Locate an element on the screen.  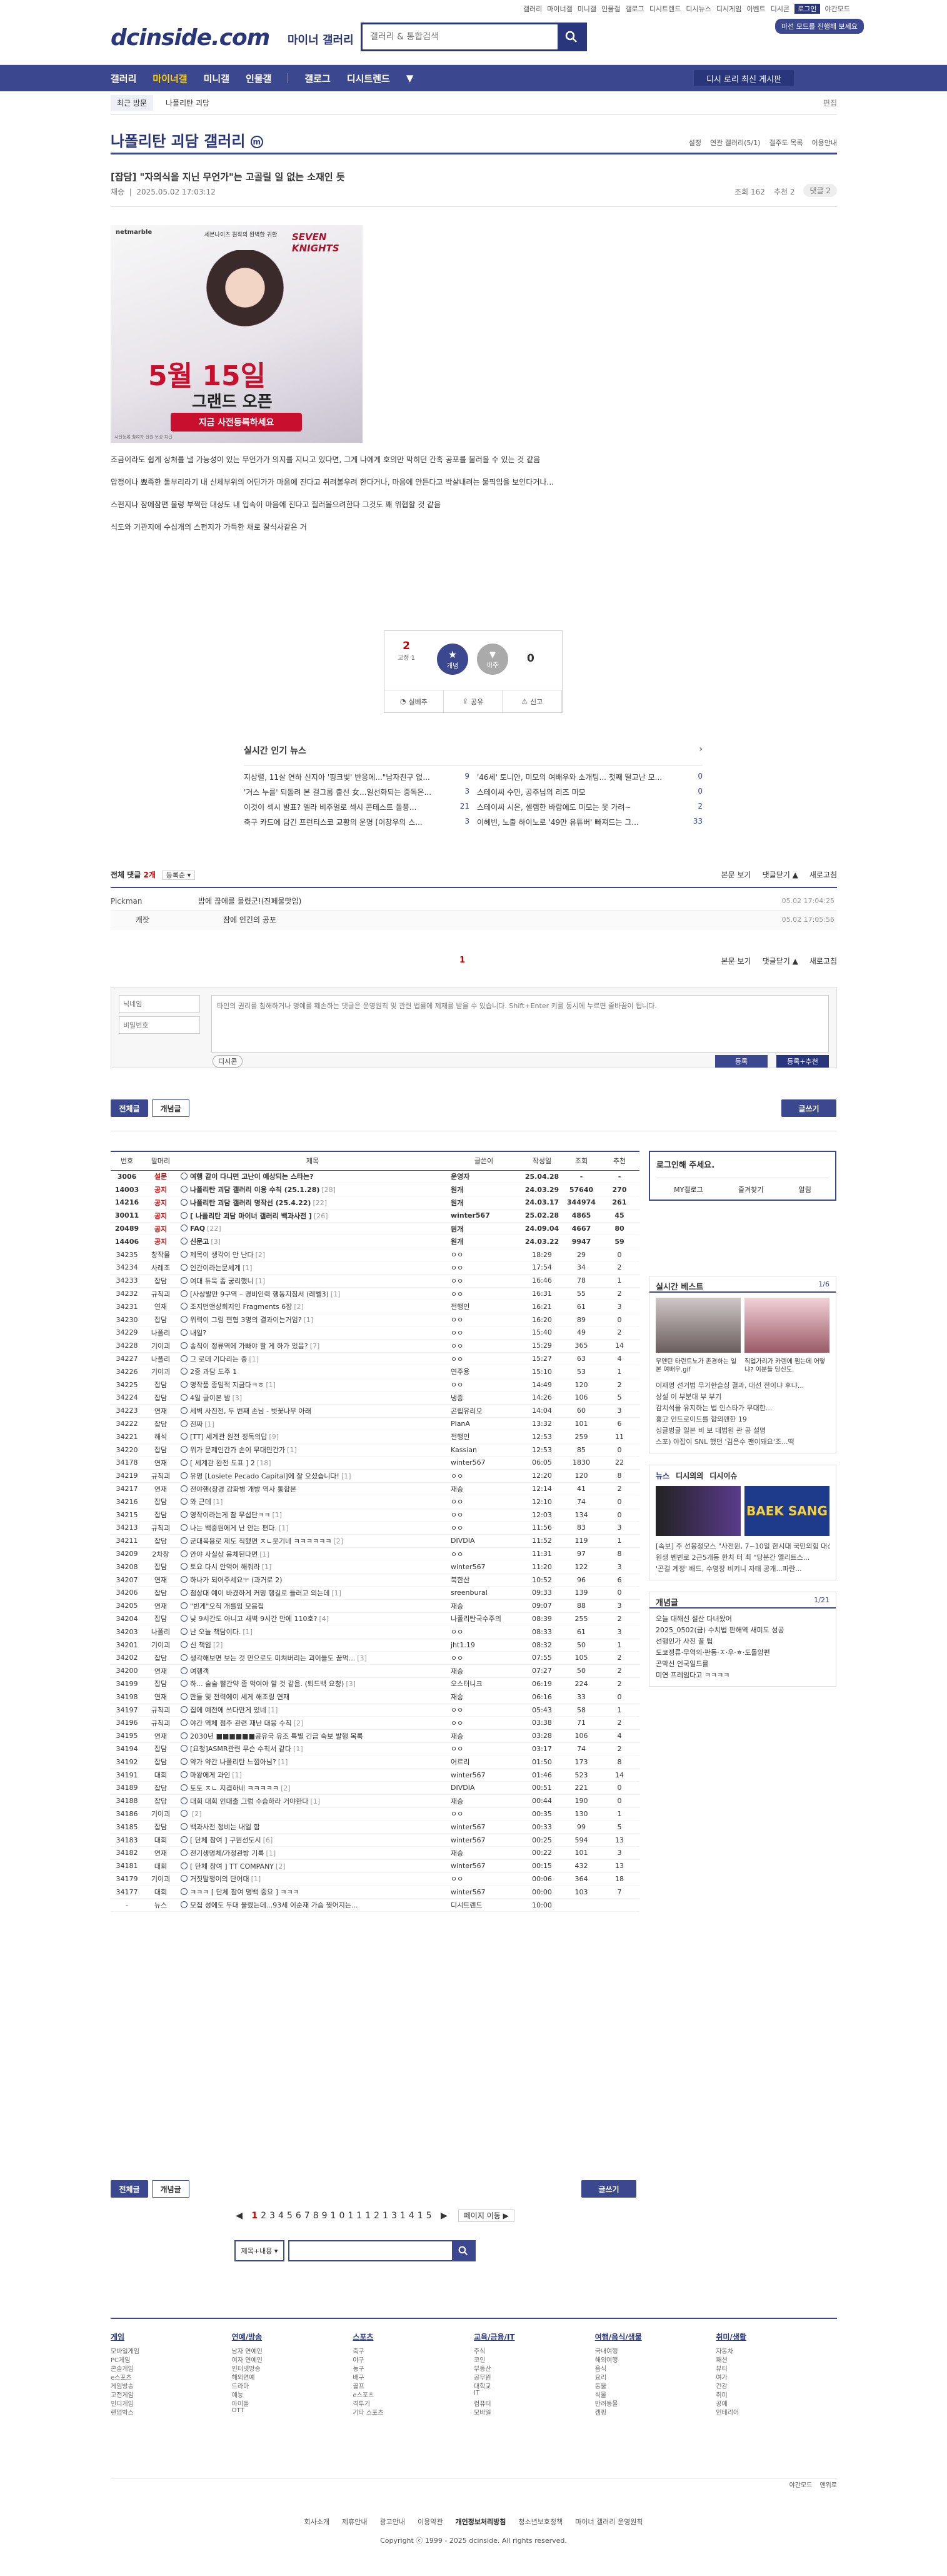
post-action-0: ◔ 실베추 is located at coordinates (414, 701).